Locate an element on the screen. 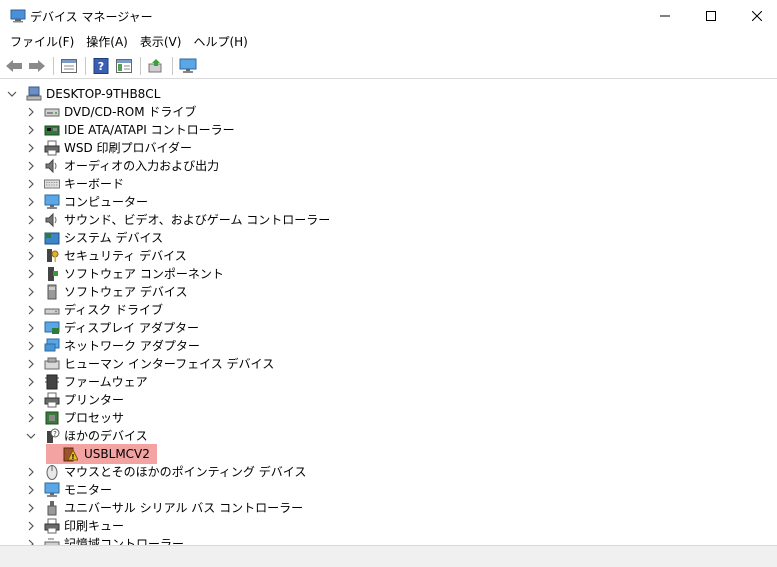 Image resolution: width=777 pixels, height=567 pixels. tree-category: プロセッサ is located at coordinates (388, 418).